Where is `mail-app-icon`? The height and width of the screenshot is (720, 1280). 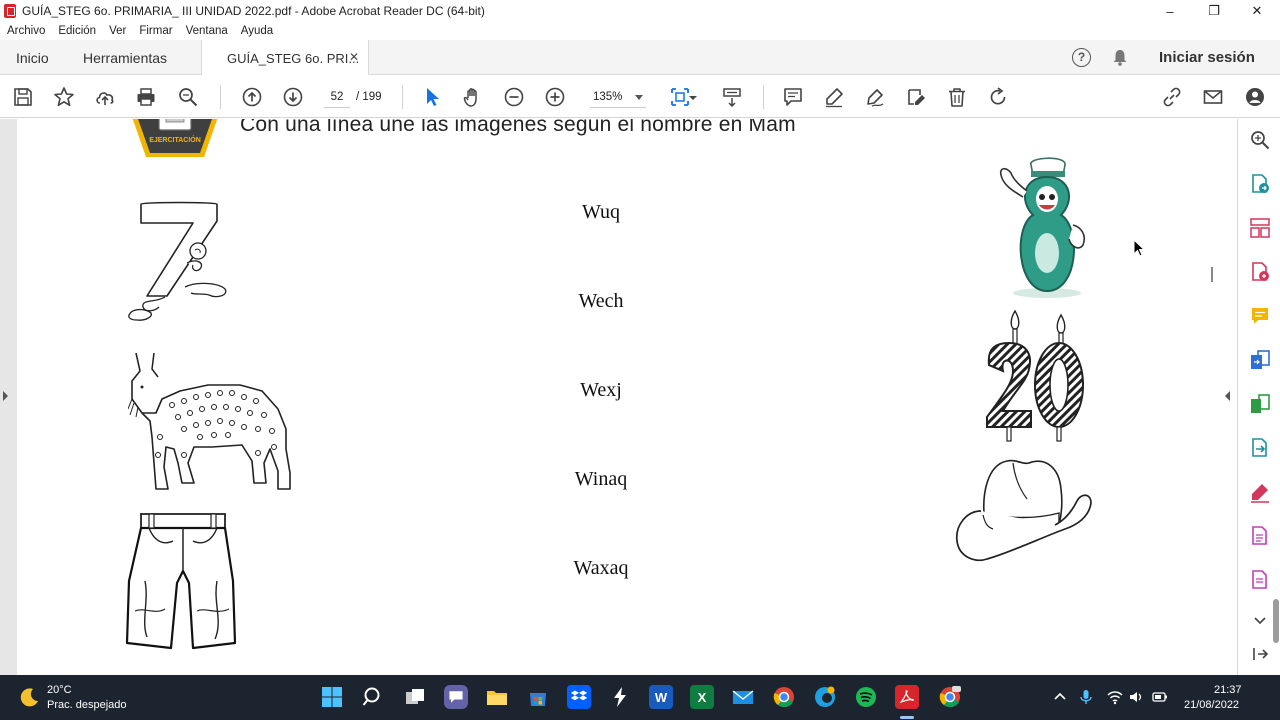
mail-app-icon is located at coordinates (743, 697).